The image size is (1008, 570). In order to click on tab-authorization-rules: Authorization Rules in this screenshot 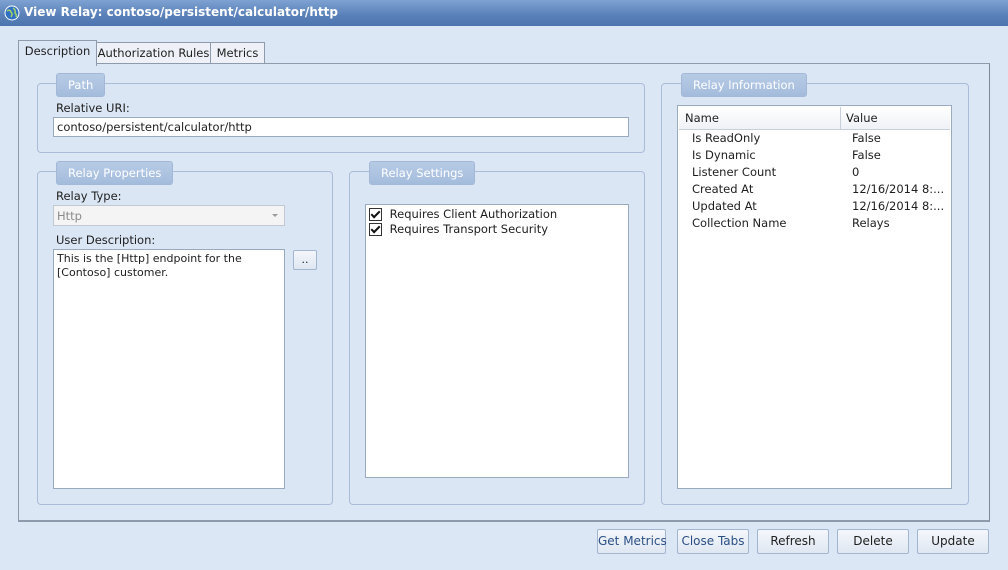, I will do `click(153, 53)`.